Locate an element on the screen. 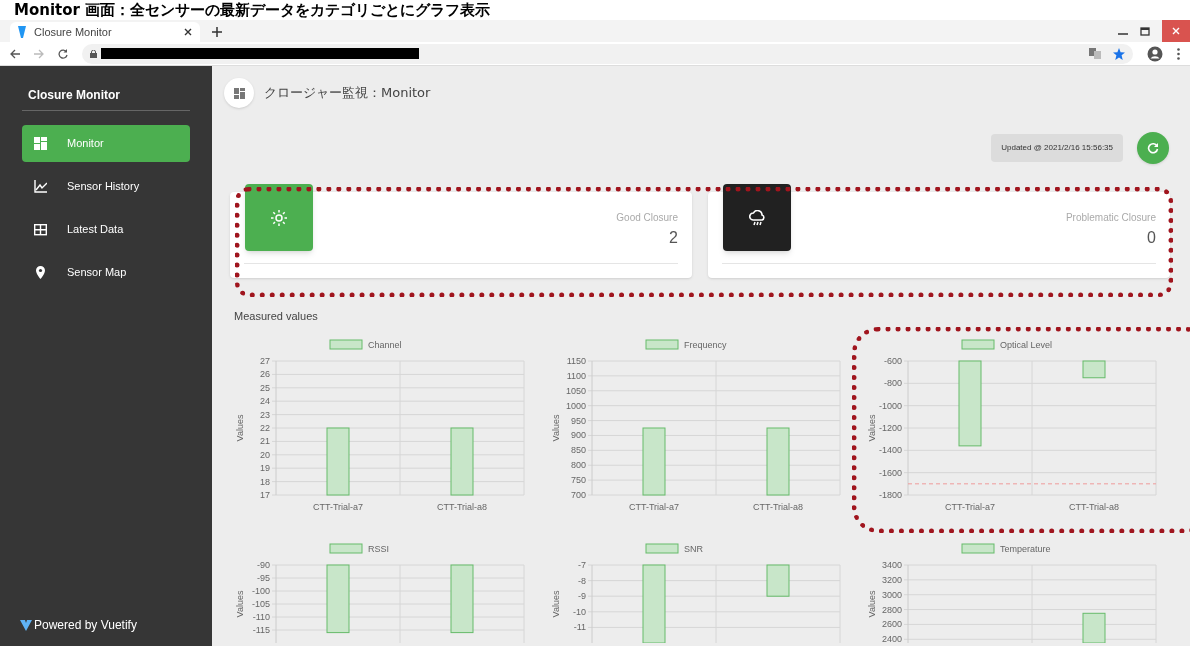 The height and width of the screenshot is (646, 1190). y-tick-label: 850 is located at coordinates (578, 449).